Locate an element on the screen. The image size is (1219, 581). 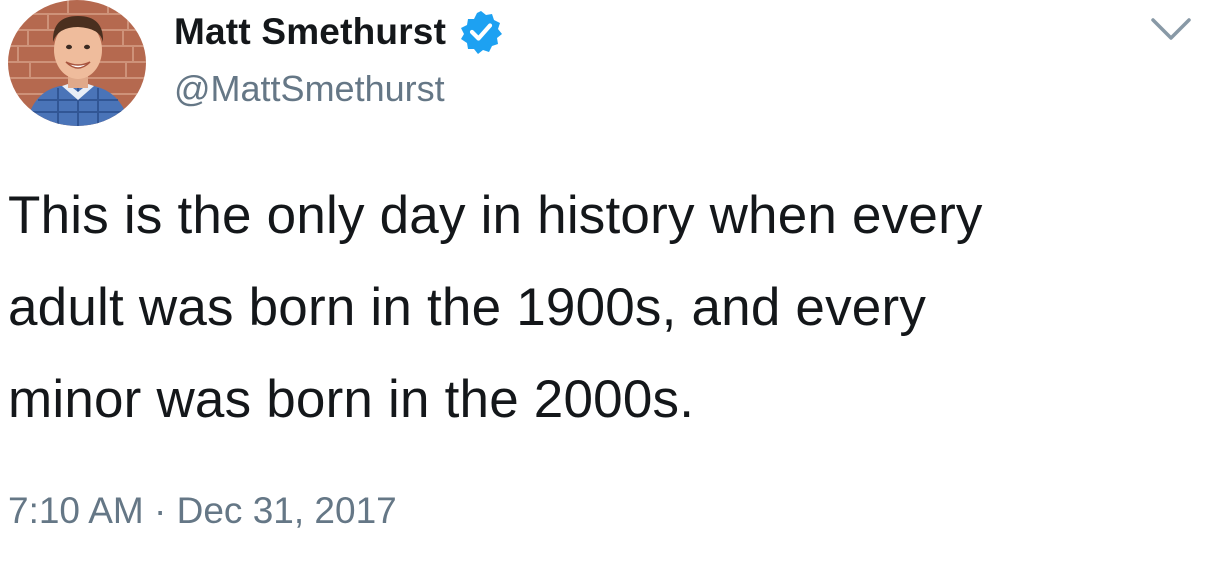
avatar is located at coordinates (77, 63).